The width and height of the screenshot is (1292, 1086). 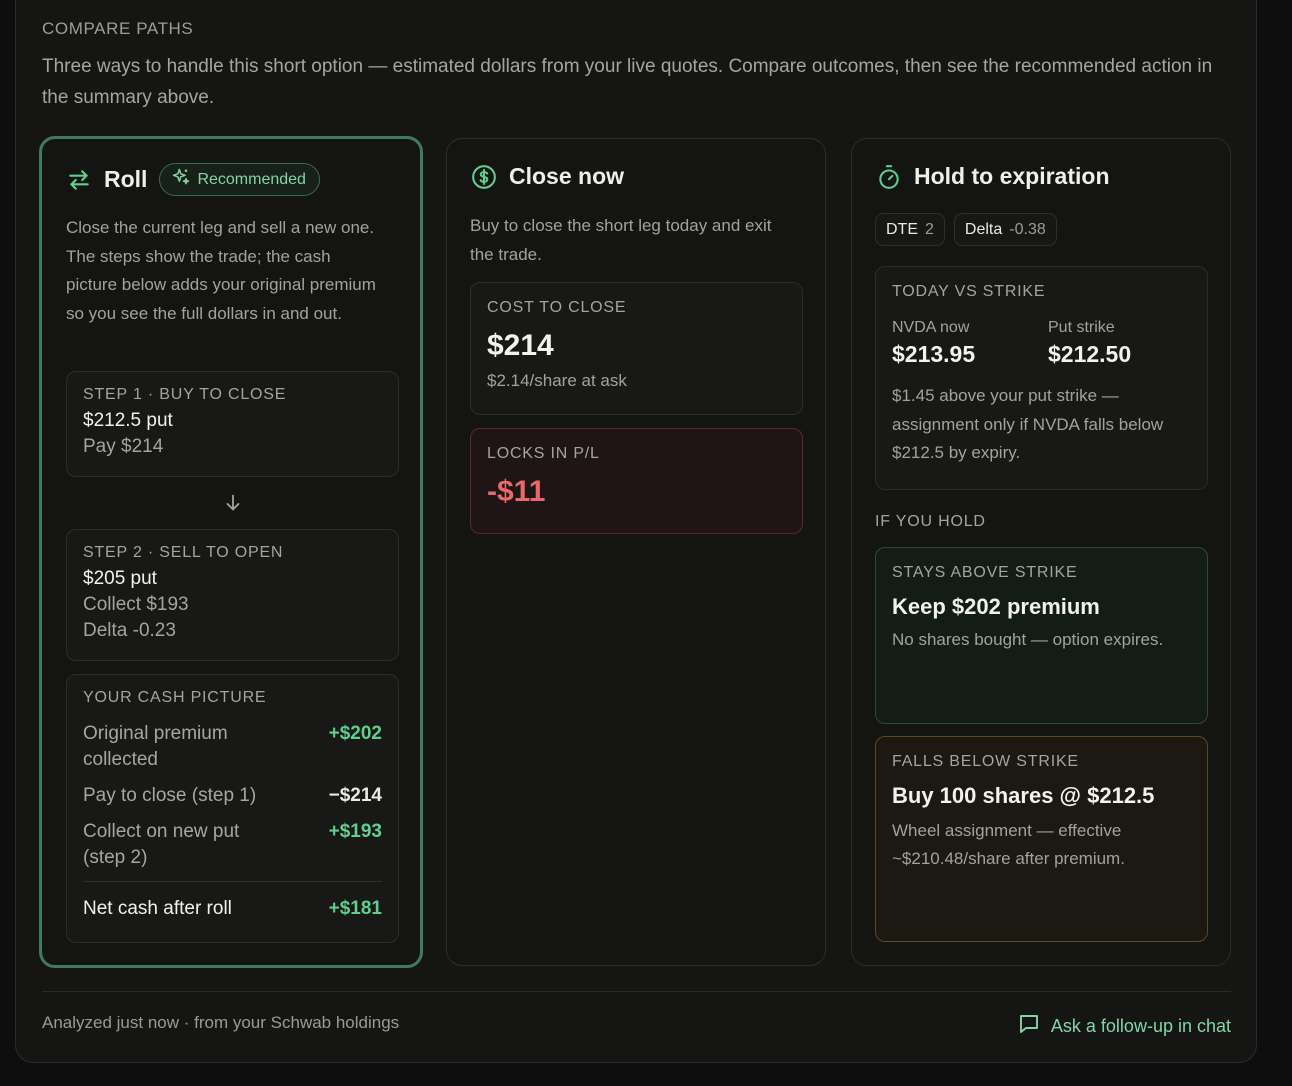 I want to click on cash-row: Pay to close (step 1) −$214, so click(x=232, y=796).